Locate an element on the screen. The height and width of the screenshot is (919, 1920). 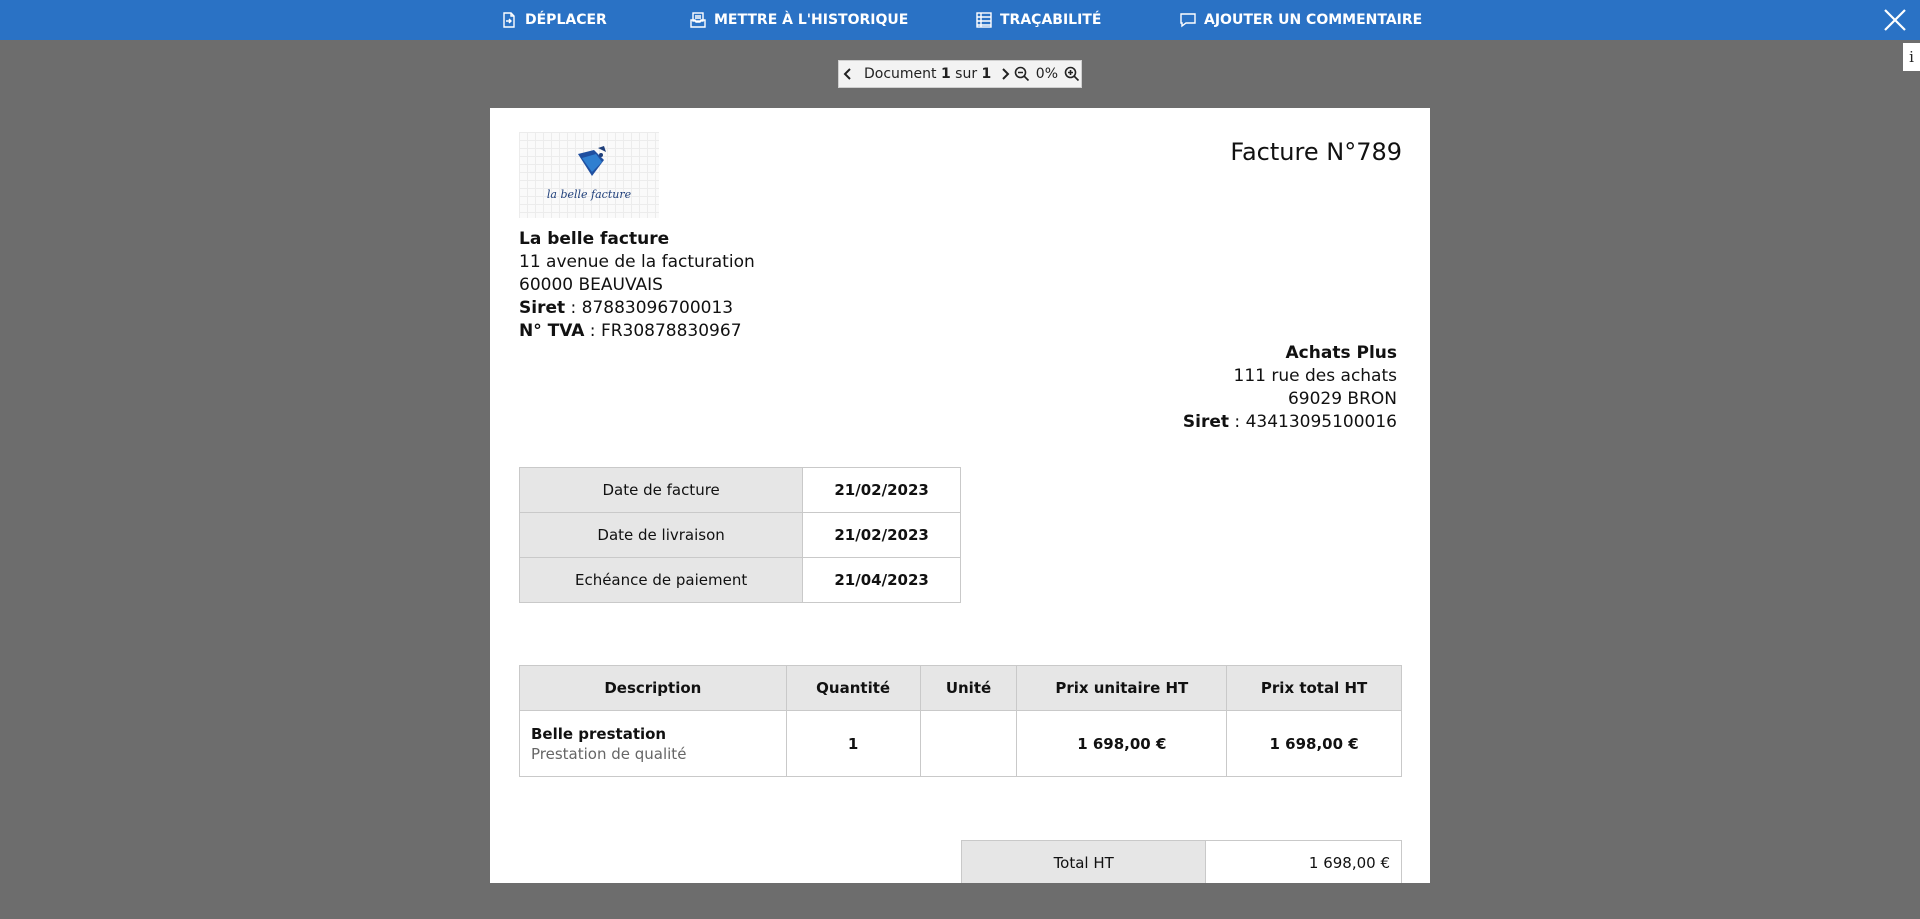
total-label: Total HT is located at coordinates (1083, 861).